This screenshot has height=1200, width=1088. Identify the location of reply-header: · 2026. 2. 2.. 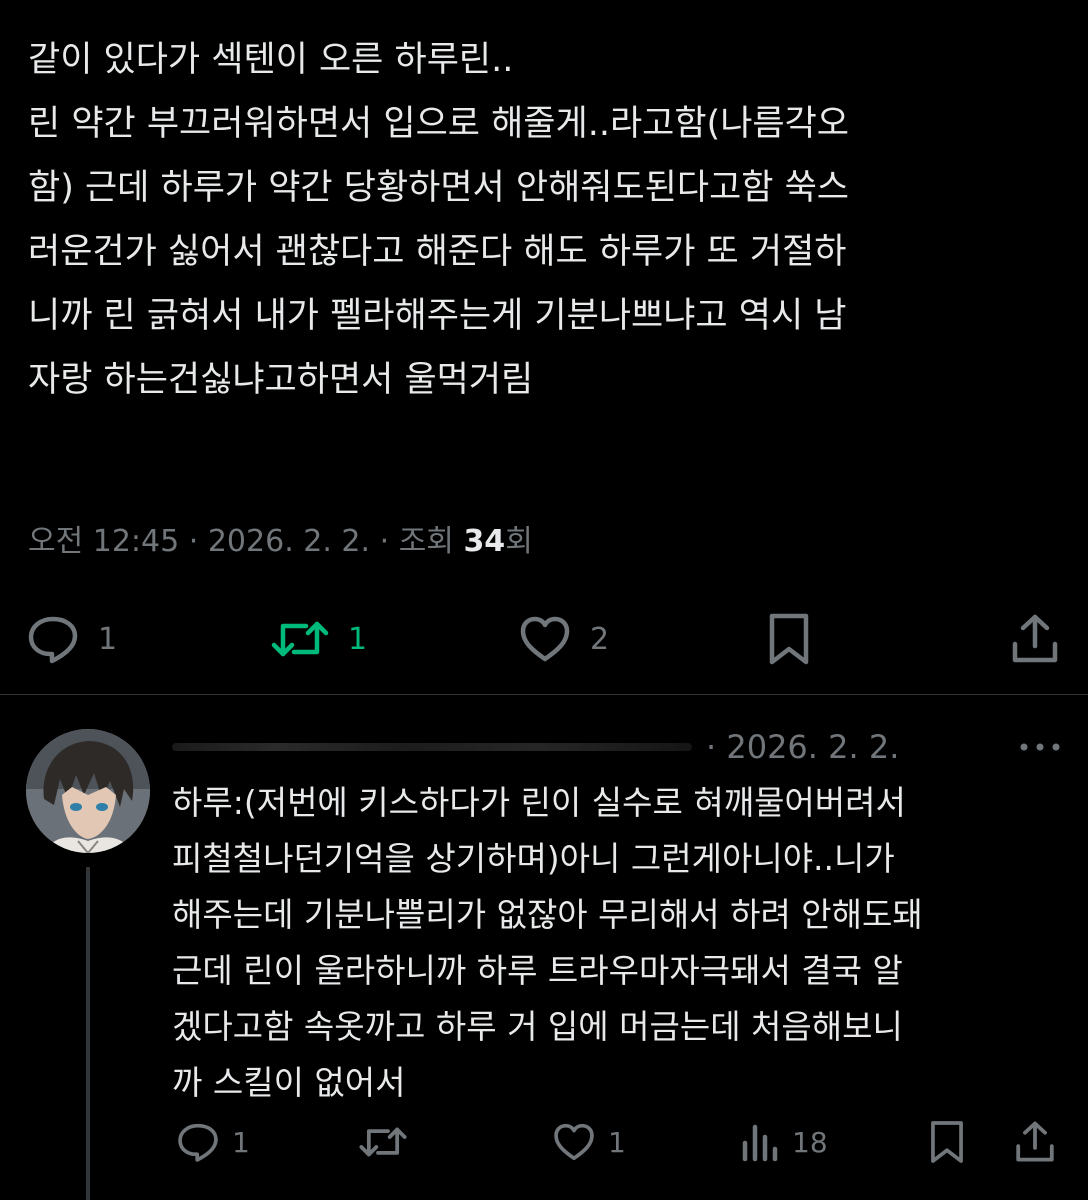
(617, 747).